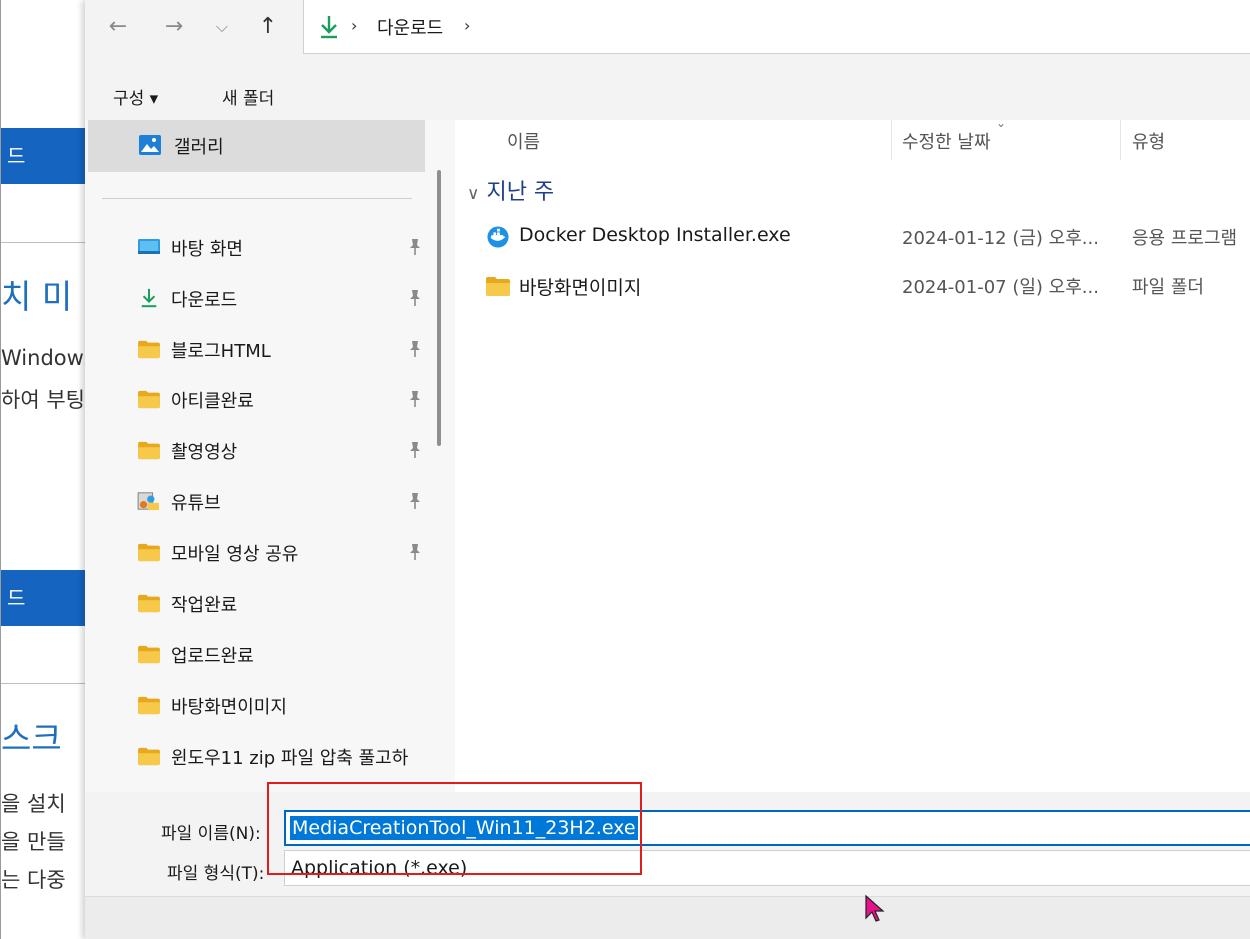 The width and height of the screenshot is (1250, 939). What do you see at coordinates (196, 503) in the screenshot?
I see `sidebar-item-label: 유튜브` at bounding box center [196, 503].